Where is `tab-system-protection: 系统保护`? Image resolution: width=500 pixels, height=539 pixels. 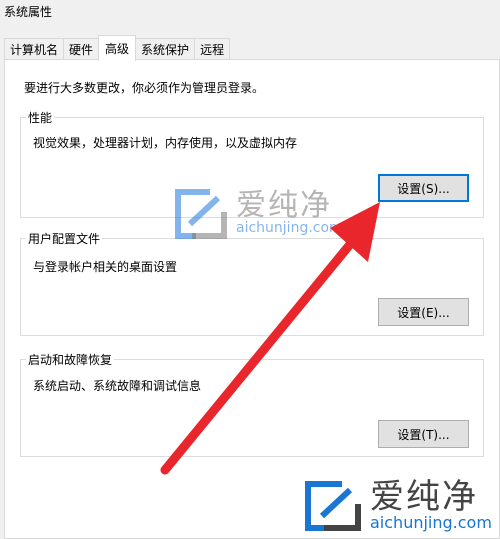
tab-system-protection: 系统保护 is located at coordinates (165, 49).